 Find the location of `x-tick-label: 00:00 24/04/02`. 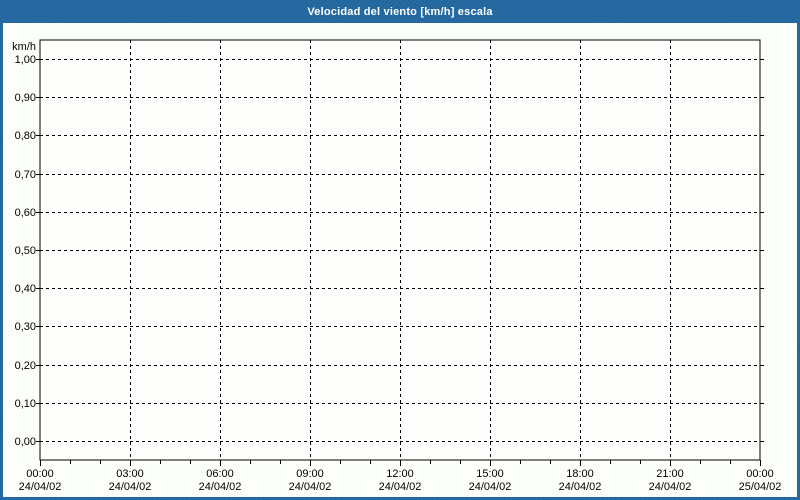

x-tick-label: 00:00 24/04/02 is located at coordinates (40, 481).